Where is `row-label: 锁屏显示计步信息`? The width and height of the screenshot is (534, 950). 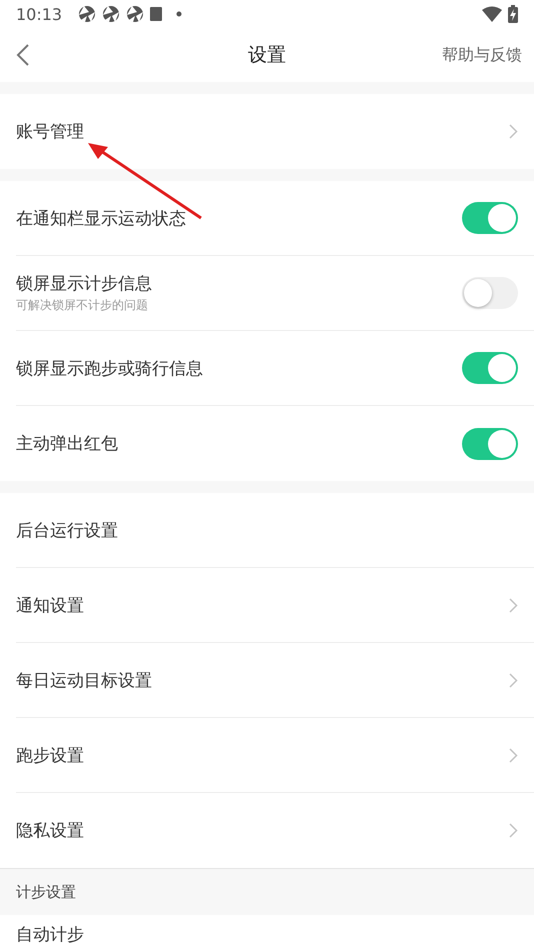
row-label: 锁屏显示计步信息 is located at coordinates (84, 284).